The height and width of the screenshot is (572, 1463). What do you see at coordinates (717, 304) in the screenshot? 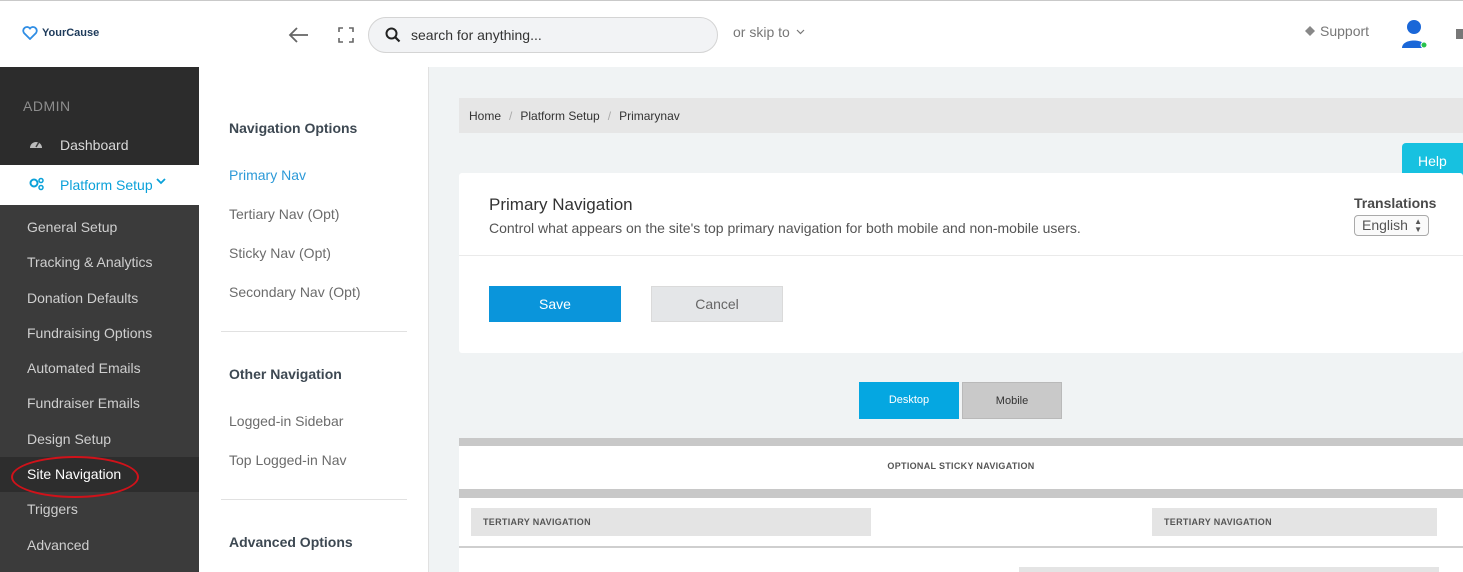
I see `cancel-button: Cancel` at bounding box center [717, 304].